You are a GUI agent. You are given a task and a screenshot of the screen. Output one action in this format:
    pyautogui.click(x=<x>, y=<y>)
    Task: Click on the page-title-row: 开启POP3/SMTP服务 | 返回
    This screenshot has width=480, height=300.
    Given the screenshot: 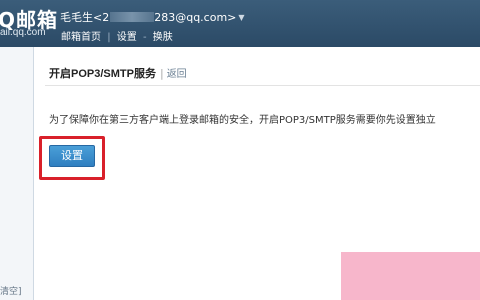 What is the action you would take?
    pyautogui.click(x=118, y=73)
    